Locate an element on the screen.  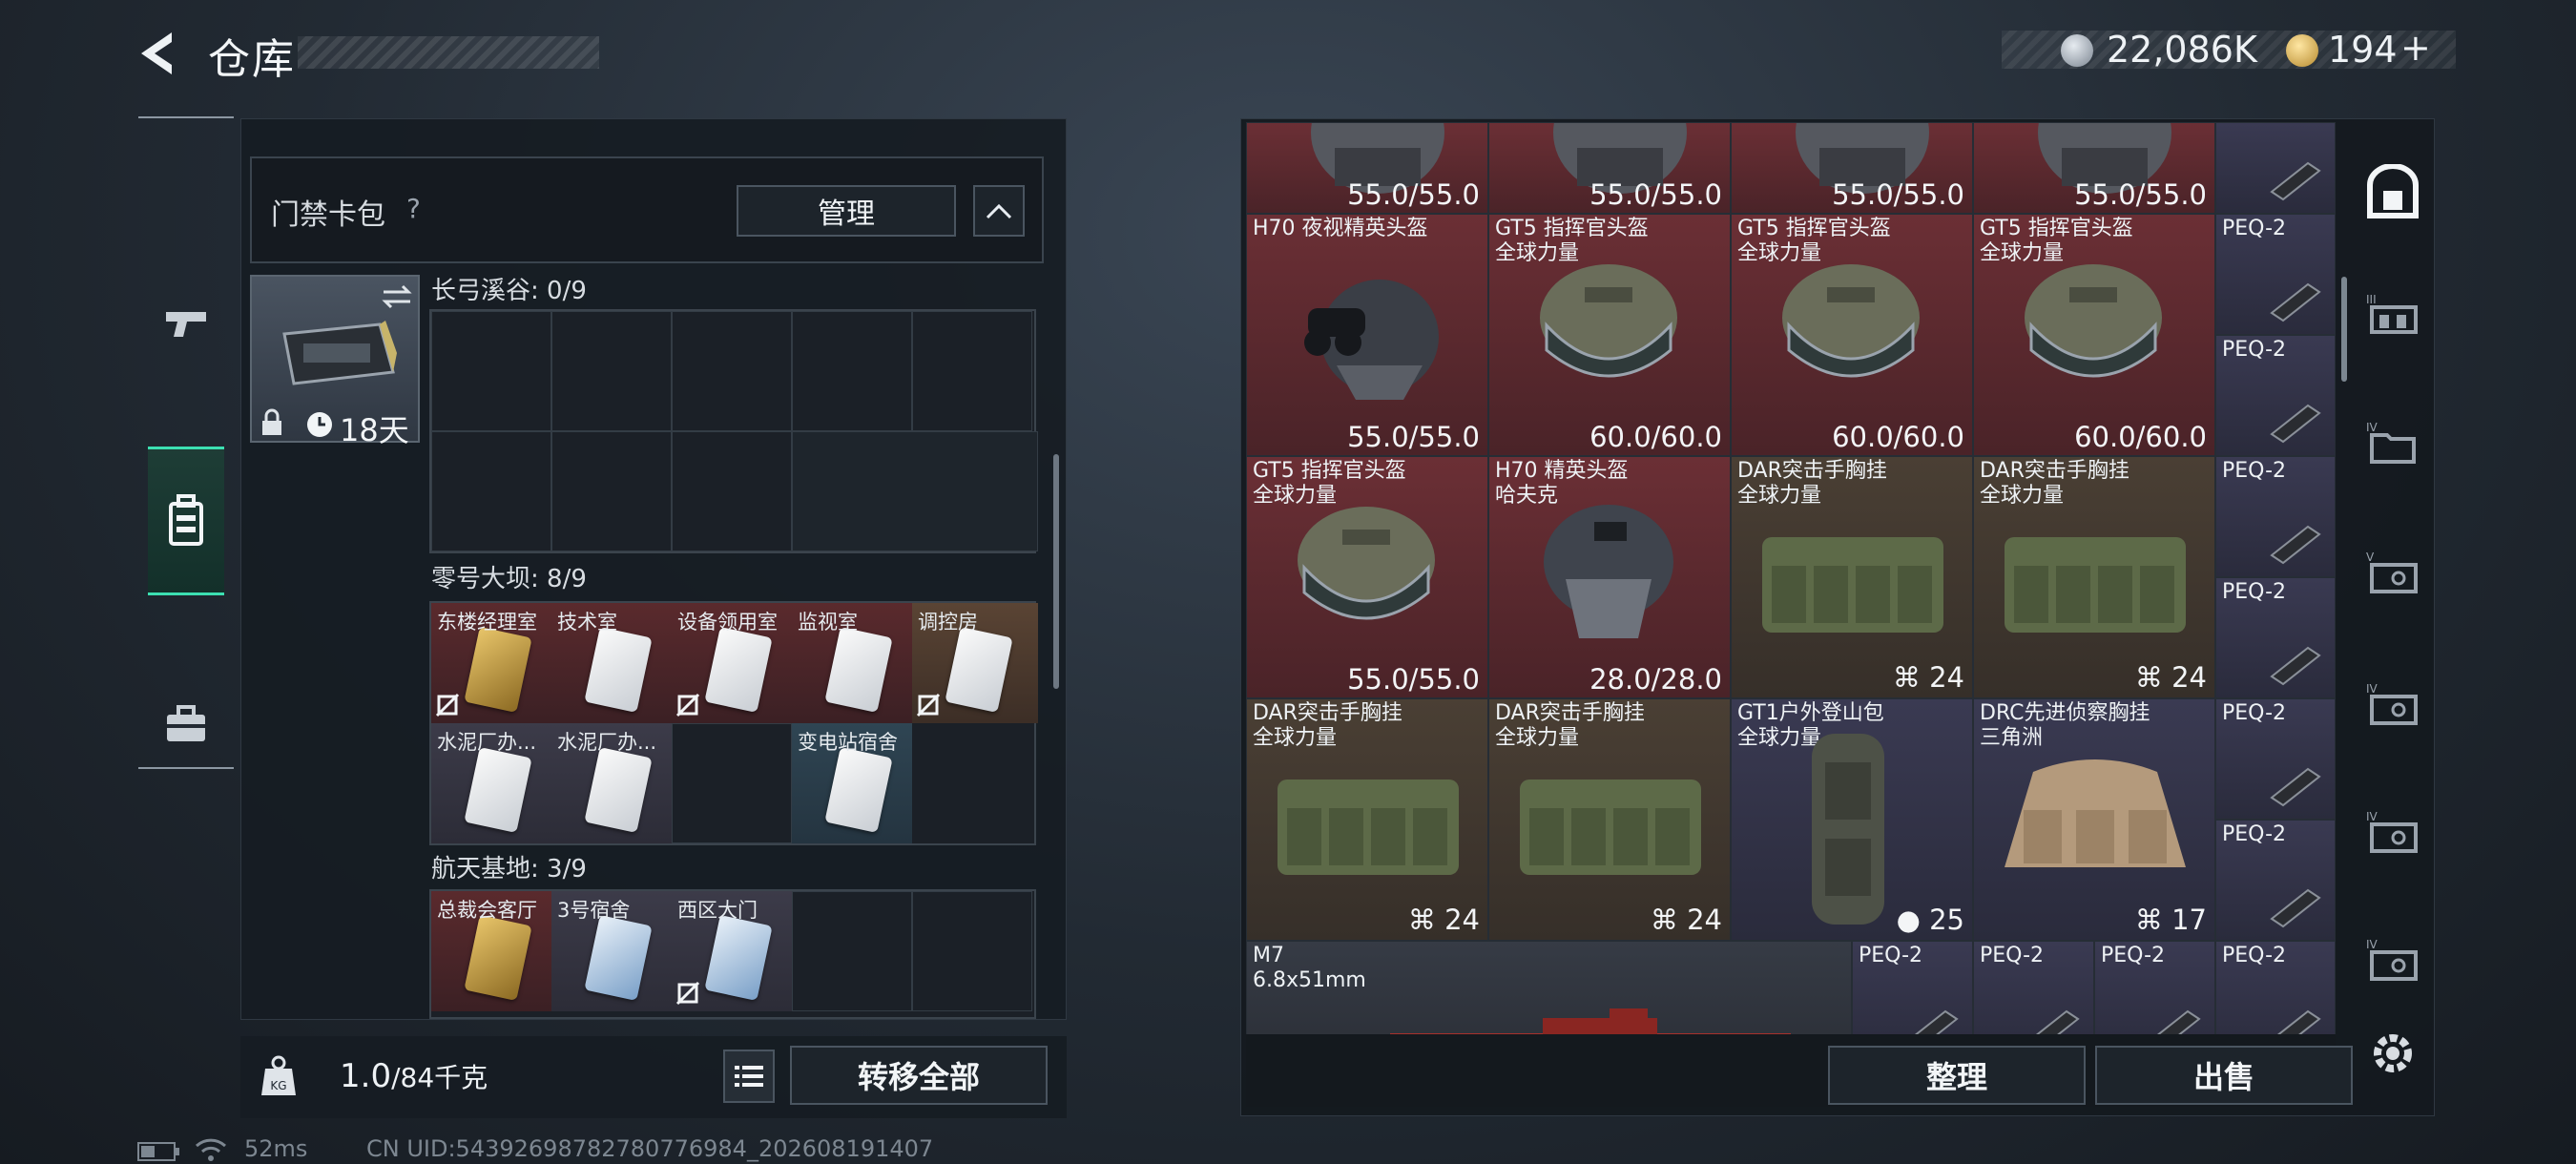
keycard-item: 监视室 is located at coordinates (852, 663).